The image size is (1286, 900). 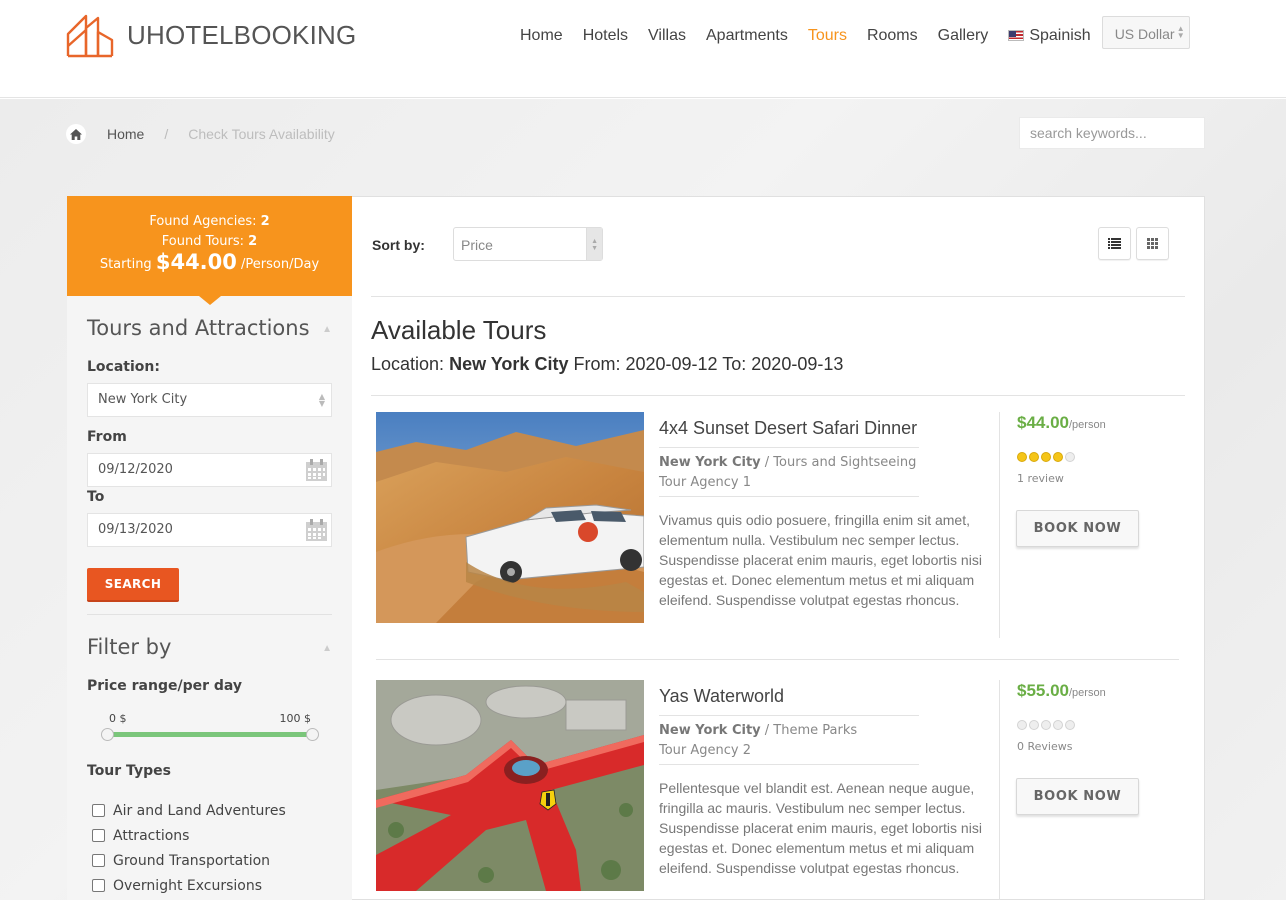 What do you see at coordinates (1060, 35) in the screenshot?
I see `language-label: Spainish` at bounding box center [1060, 35].